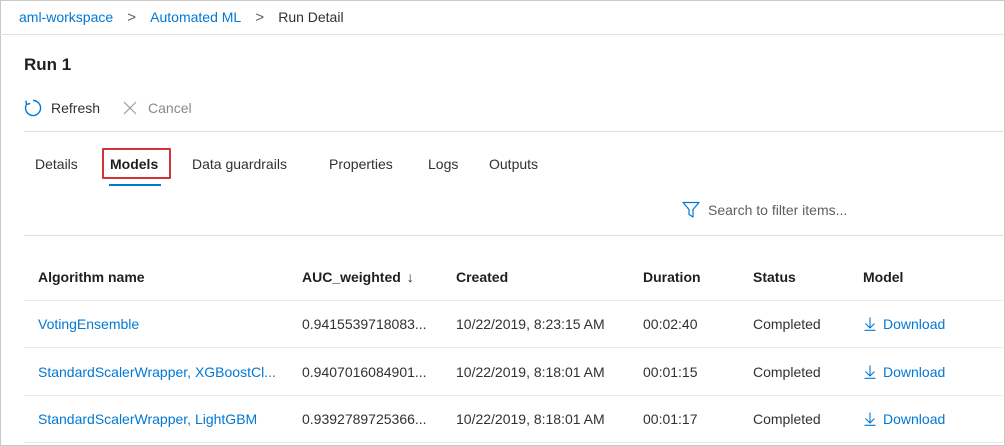  Describe the element at coordinates (670, 419) in the screenshot. I see `duration-value: 00:01:17` at that location.